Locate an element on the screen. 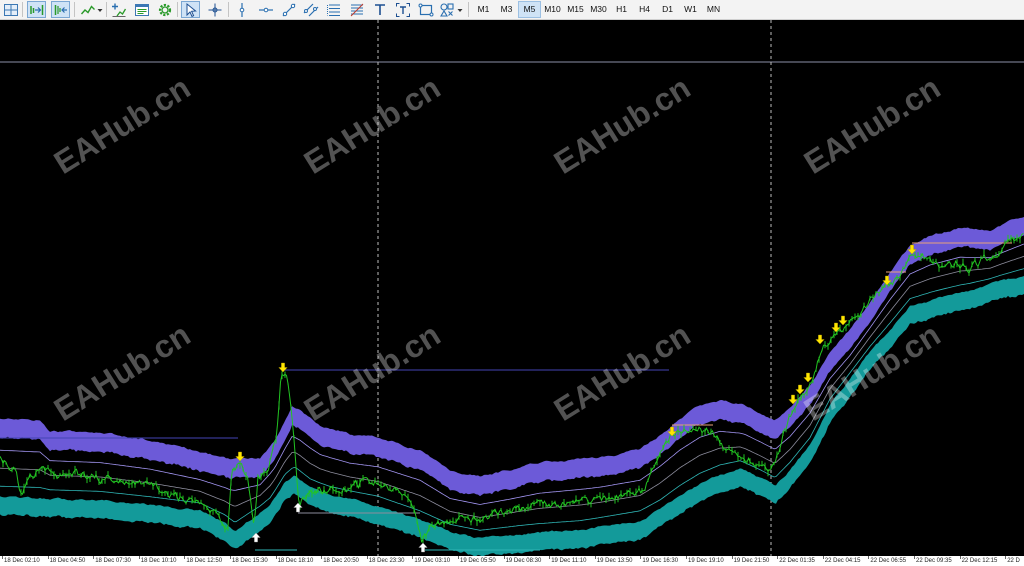 The height and width of the screenshot is (566, 1024). time-axis-label: 22 Dec 09:35 is located at coordinates (934, 561).